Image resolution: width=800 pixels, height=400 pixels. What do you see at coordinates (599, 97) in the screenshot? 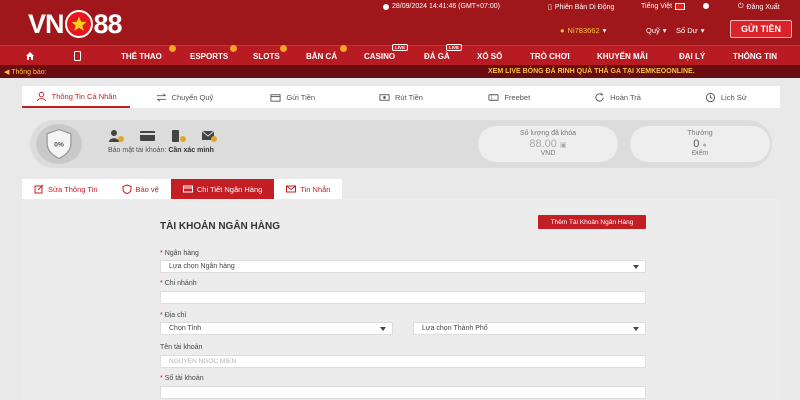
I see `refresh-icon` at bounding box center [599, 97].